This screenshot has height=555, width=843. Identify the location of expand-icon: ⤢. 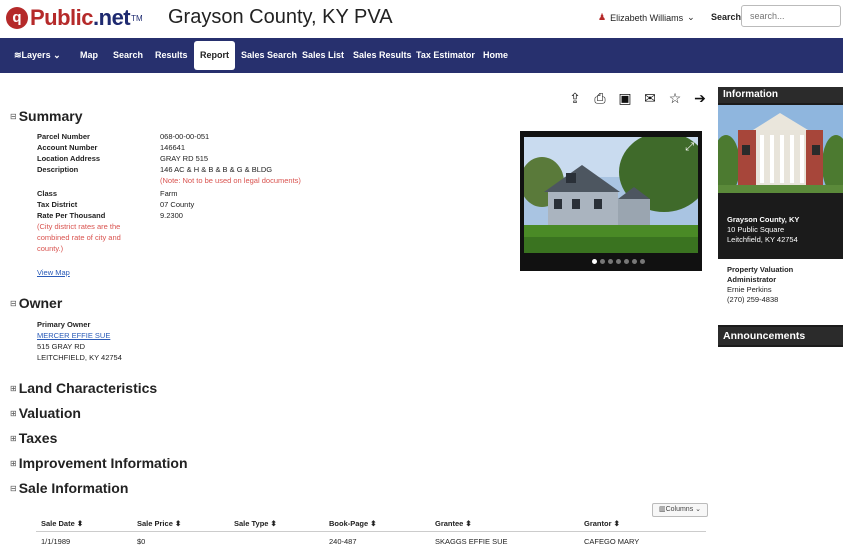
(689, 147).